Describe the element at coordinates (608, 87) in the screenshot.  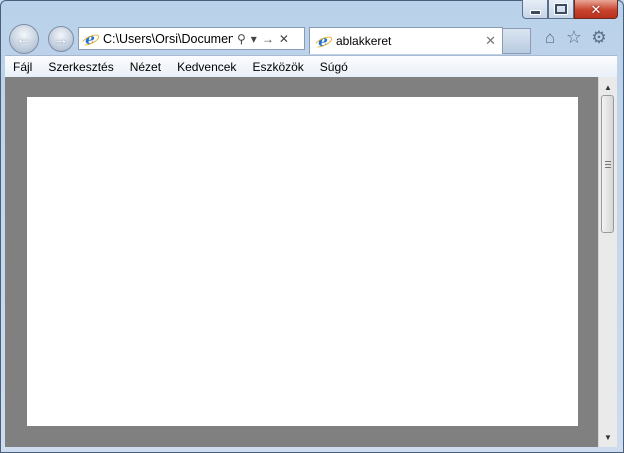
I see `scroll-up-icon: ▲` at that location.